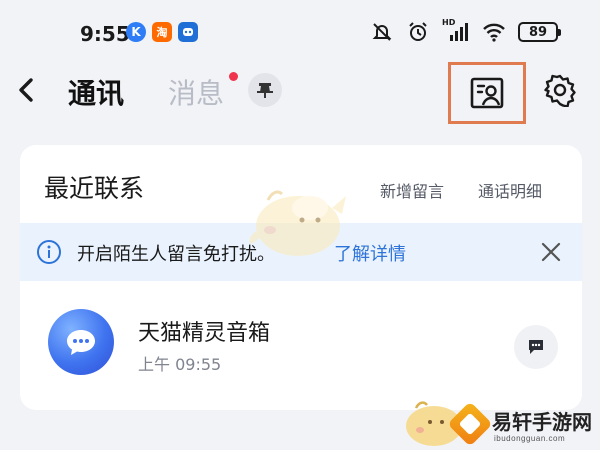 This screenshot has height=450, width=600. What do you see at coordinates (542, 422) in the screenshot?
I see `watermark-title: 易轩手游网` at bounding box center [542, 422].